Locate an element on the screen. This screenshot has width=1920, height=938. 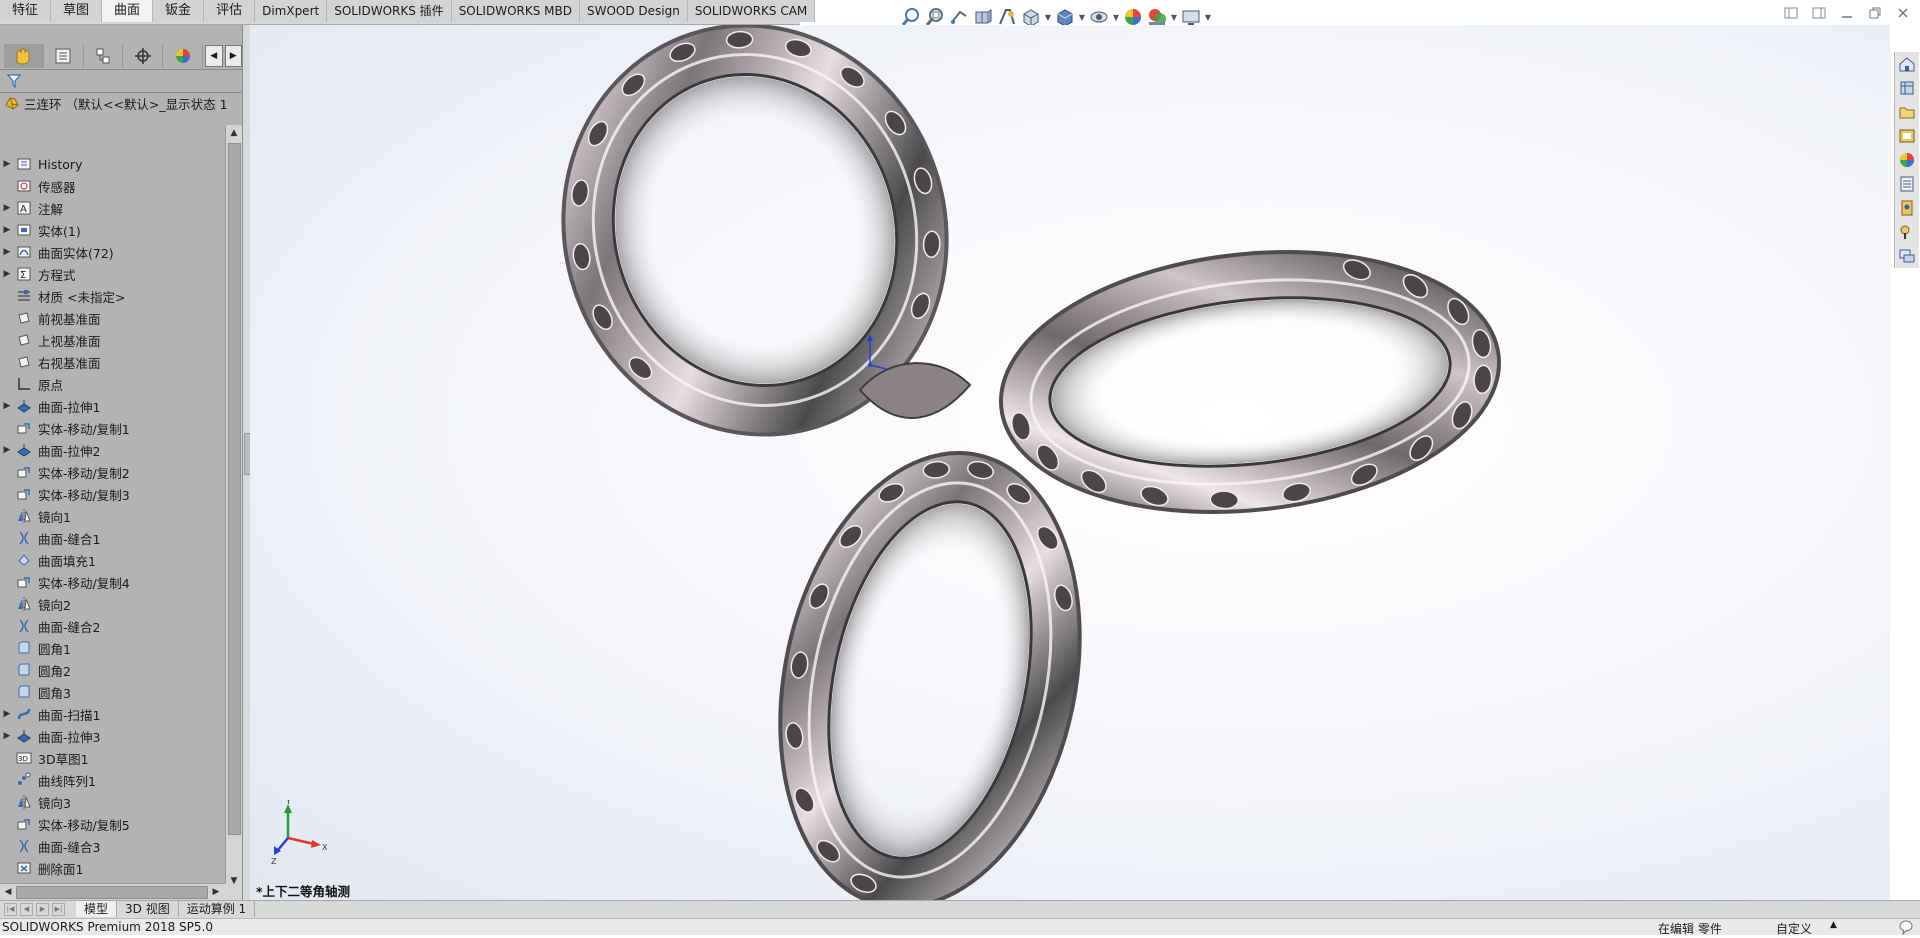
panel-splitter is located at coordinates (247, 462).